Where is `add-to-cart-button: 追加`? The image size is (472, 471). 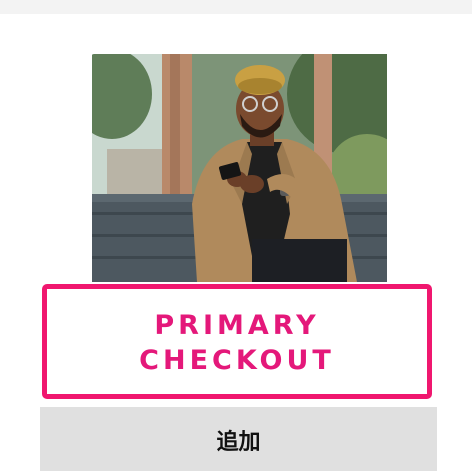 add-to-cart-button: 追加 is located at coordinates (238, 439).